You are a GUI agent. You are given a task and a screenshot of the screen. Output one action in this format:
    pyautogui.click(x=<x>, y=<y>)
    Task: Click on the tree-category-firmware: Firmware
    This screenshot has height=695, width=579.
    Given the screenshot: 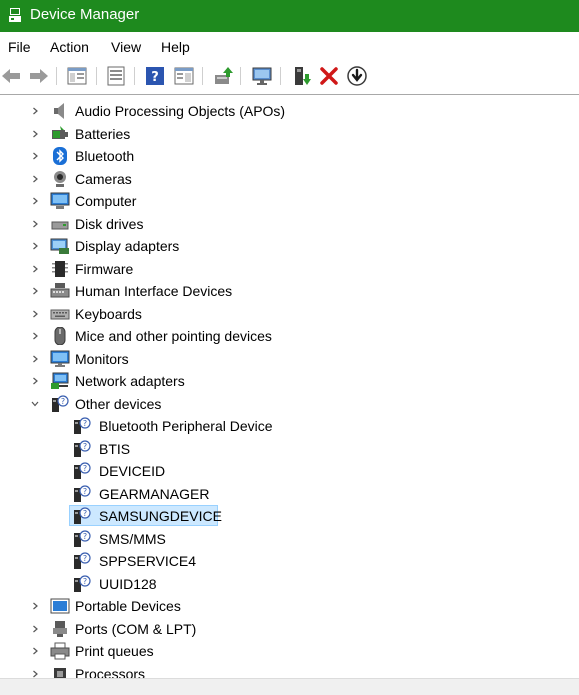 What is the action you would take?
    pyautogui.click(x=289, y=269)
    